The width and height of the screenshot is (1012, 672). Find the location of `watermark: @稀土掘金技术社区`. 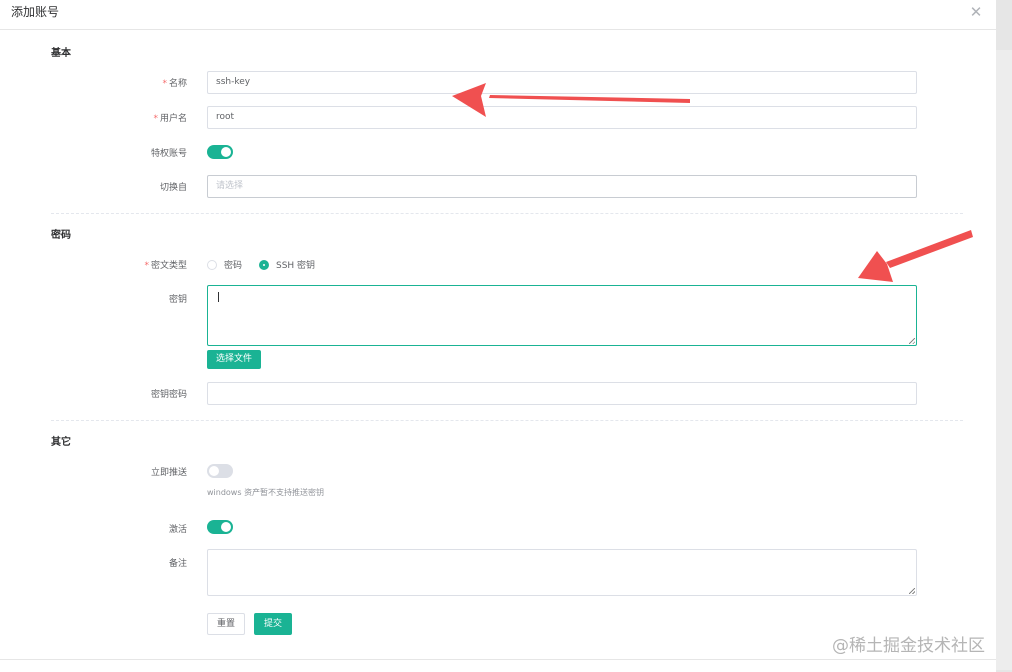

watermark: @稀土掘金技术社区 is located at coordinates (908, 646).